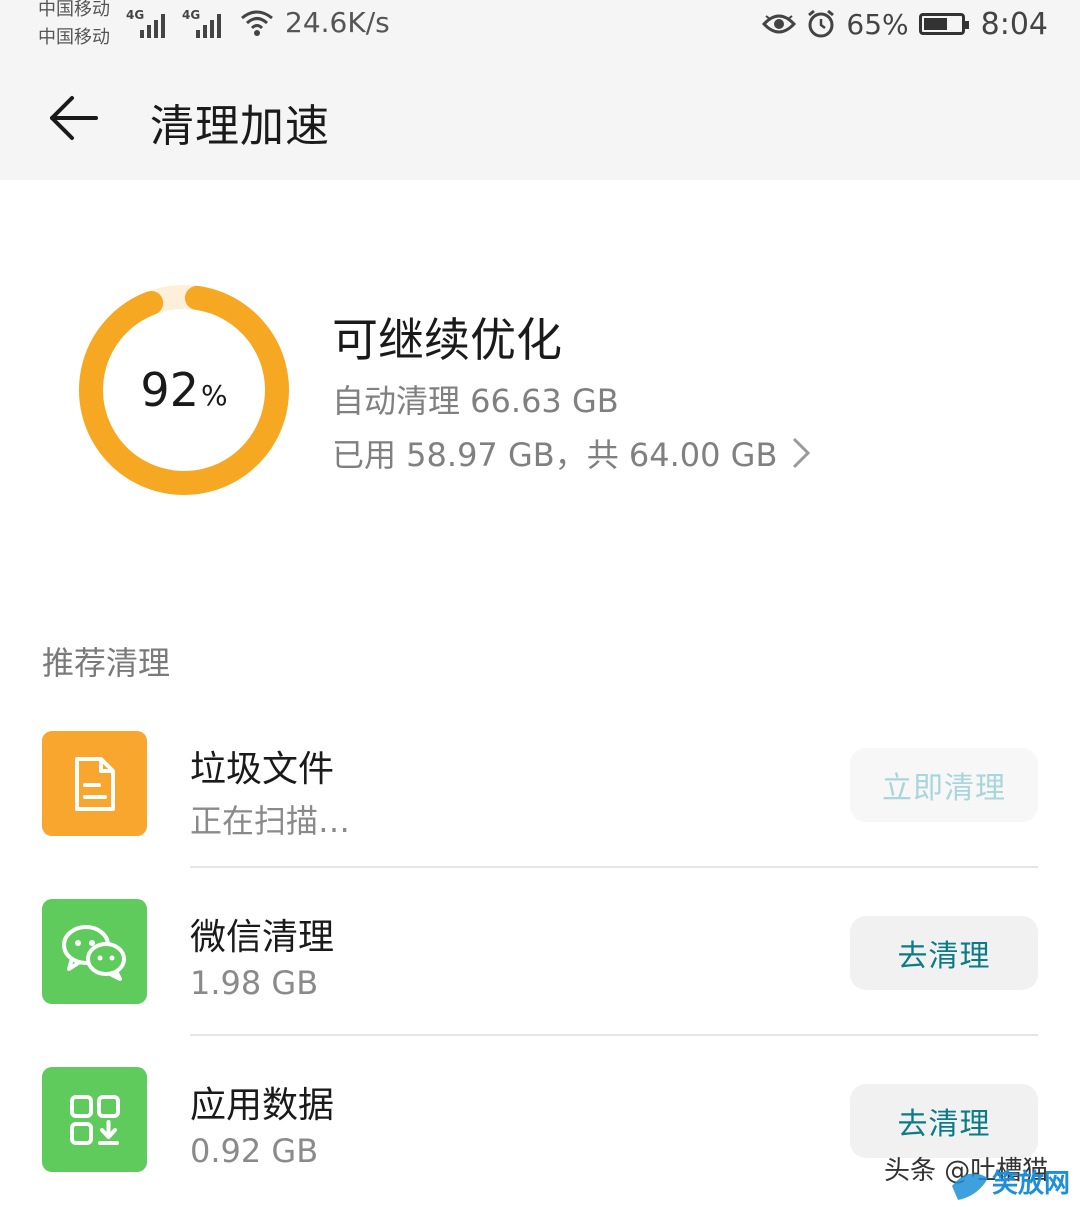 Image resolution: width=1080 pixels, height=1207 pixels. What do you see at coordinates (74, 37) in the screenshot?
I see `carrier-name-2: 中国移动` at bounding box center [74, 37].